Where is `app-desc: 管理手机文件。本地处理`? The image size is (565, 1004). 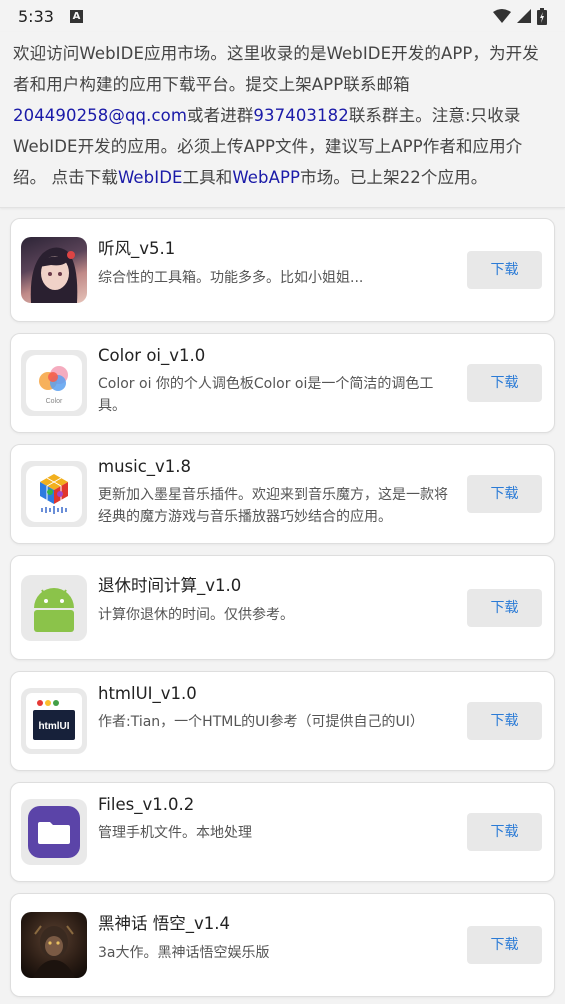
app-desc: 管理手机文件。本地处理 is located at coordinates (175, 833).